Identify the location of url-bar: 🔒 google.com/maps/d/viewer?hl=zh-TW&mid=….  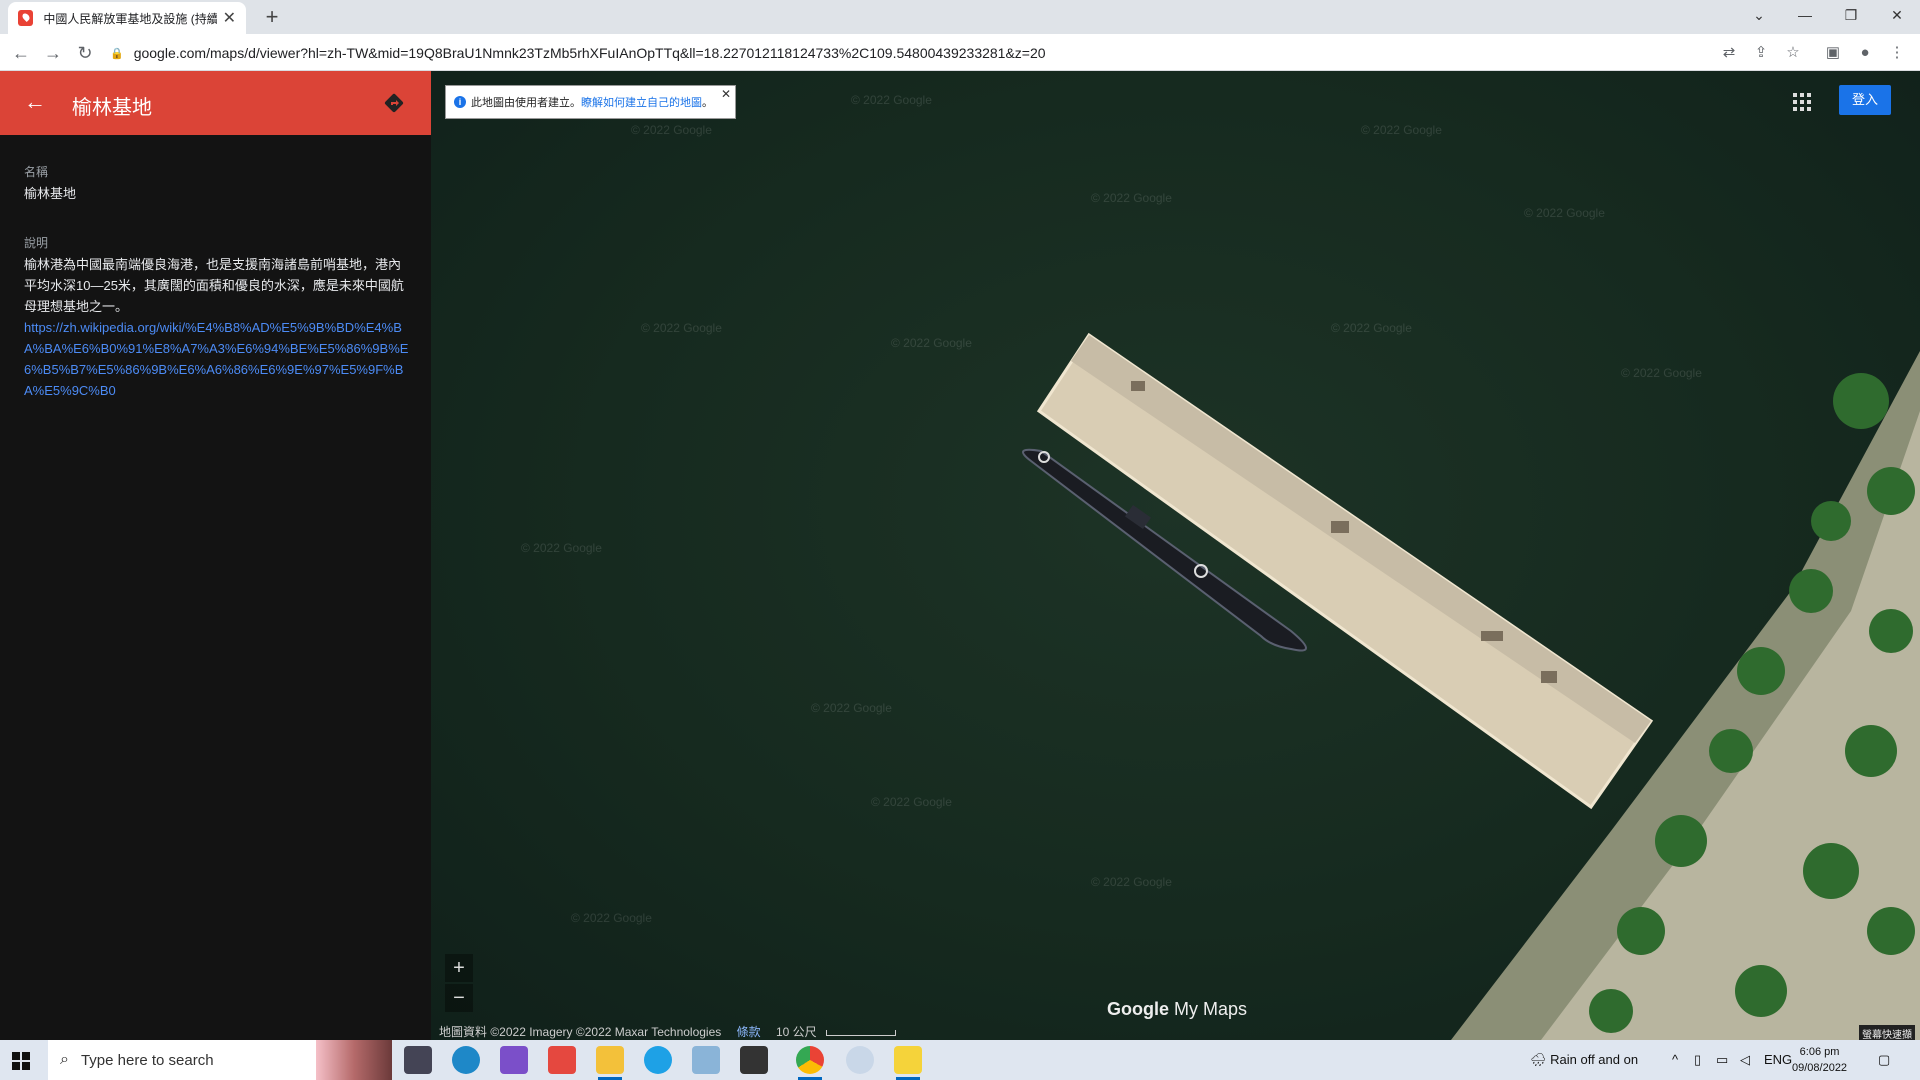
(910, 53).